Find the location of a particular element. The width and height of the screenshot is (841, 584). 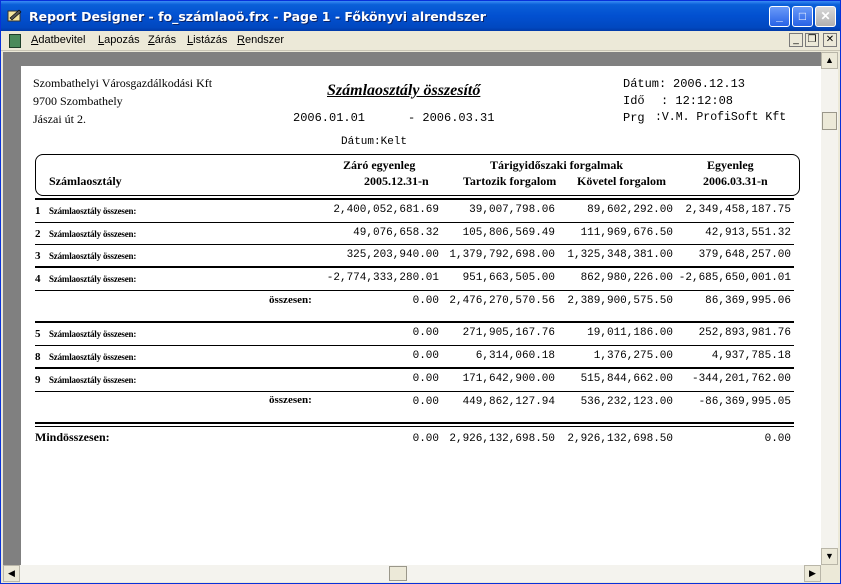

row-balance: 4,937,785.18 is located at coordinates (751, 356).